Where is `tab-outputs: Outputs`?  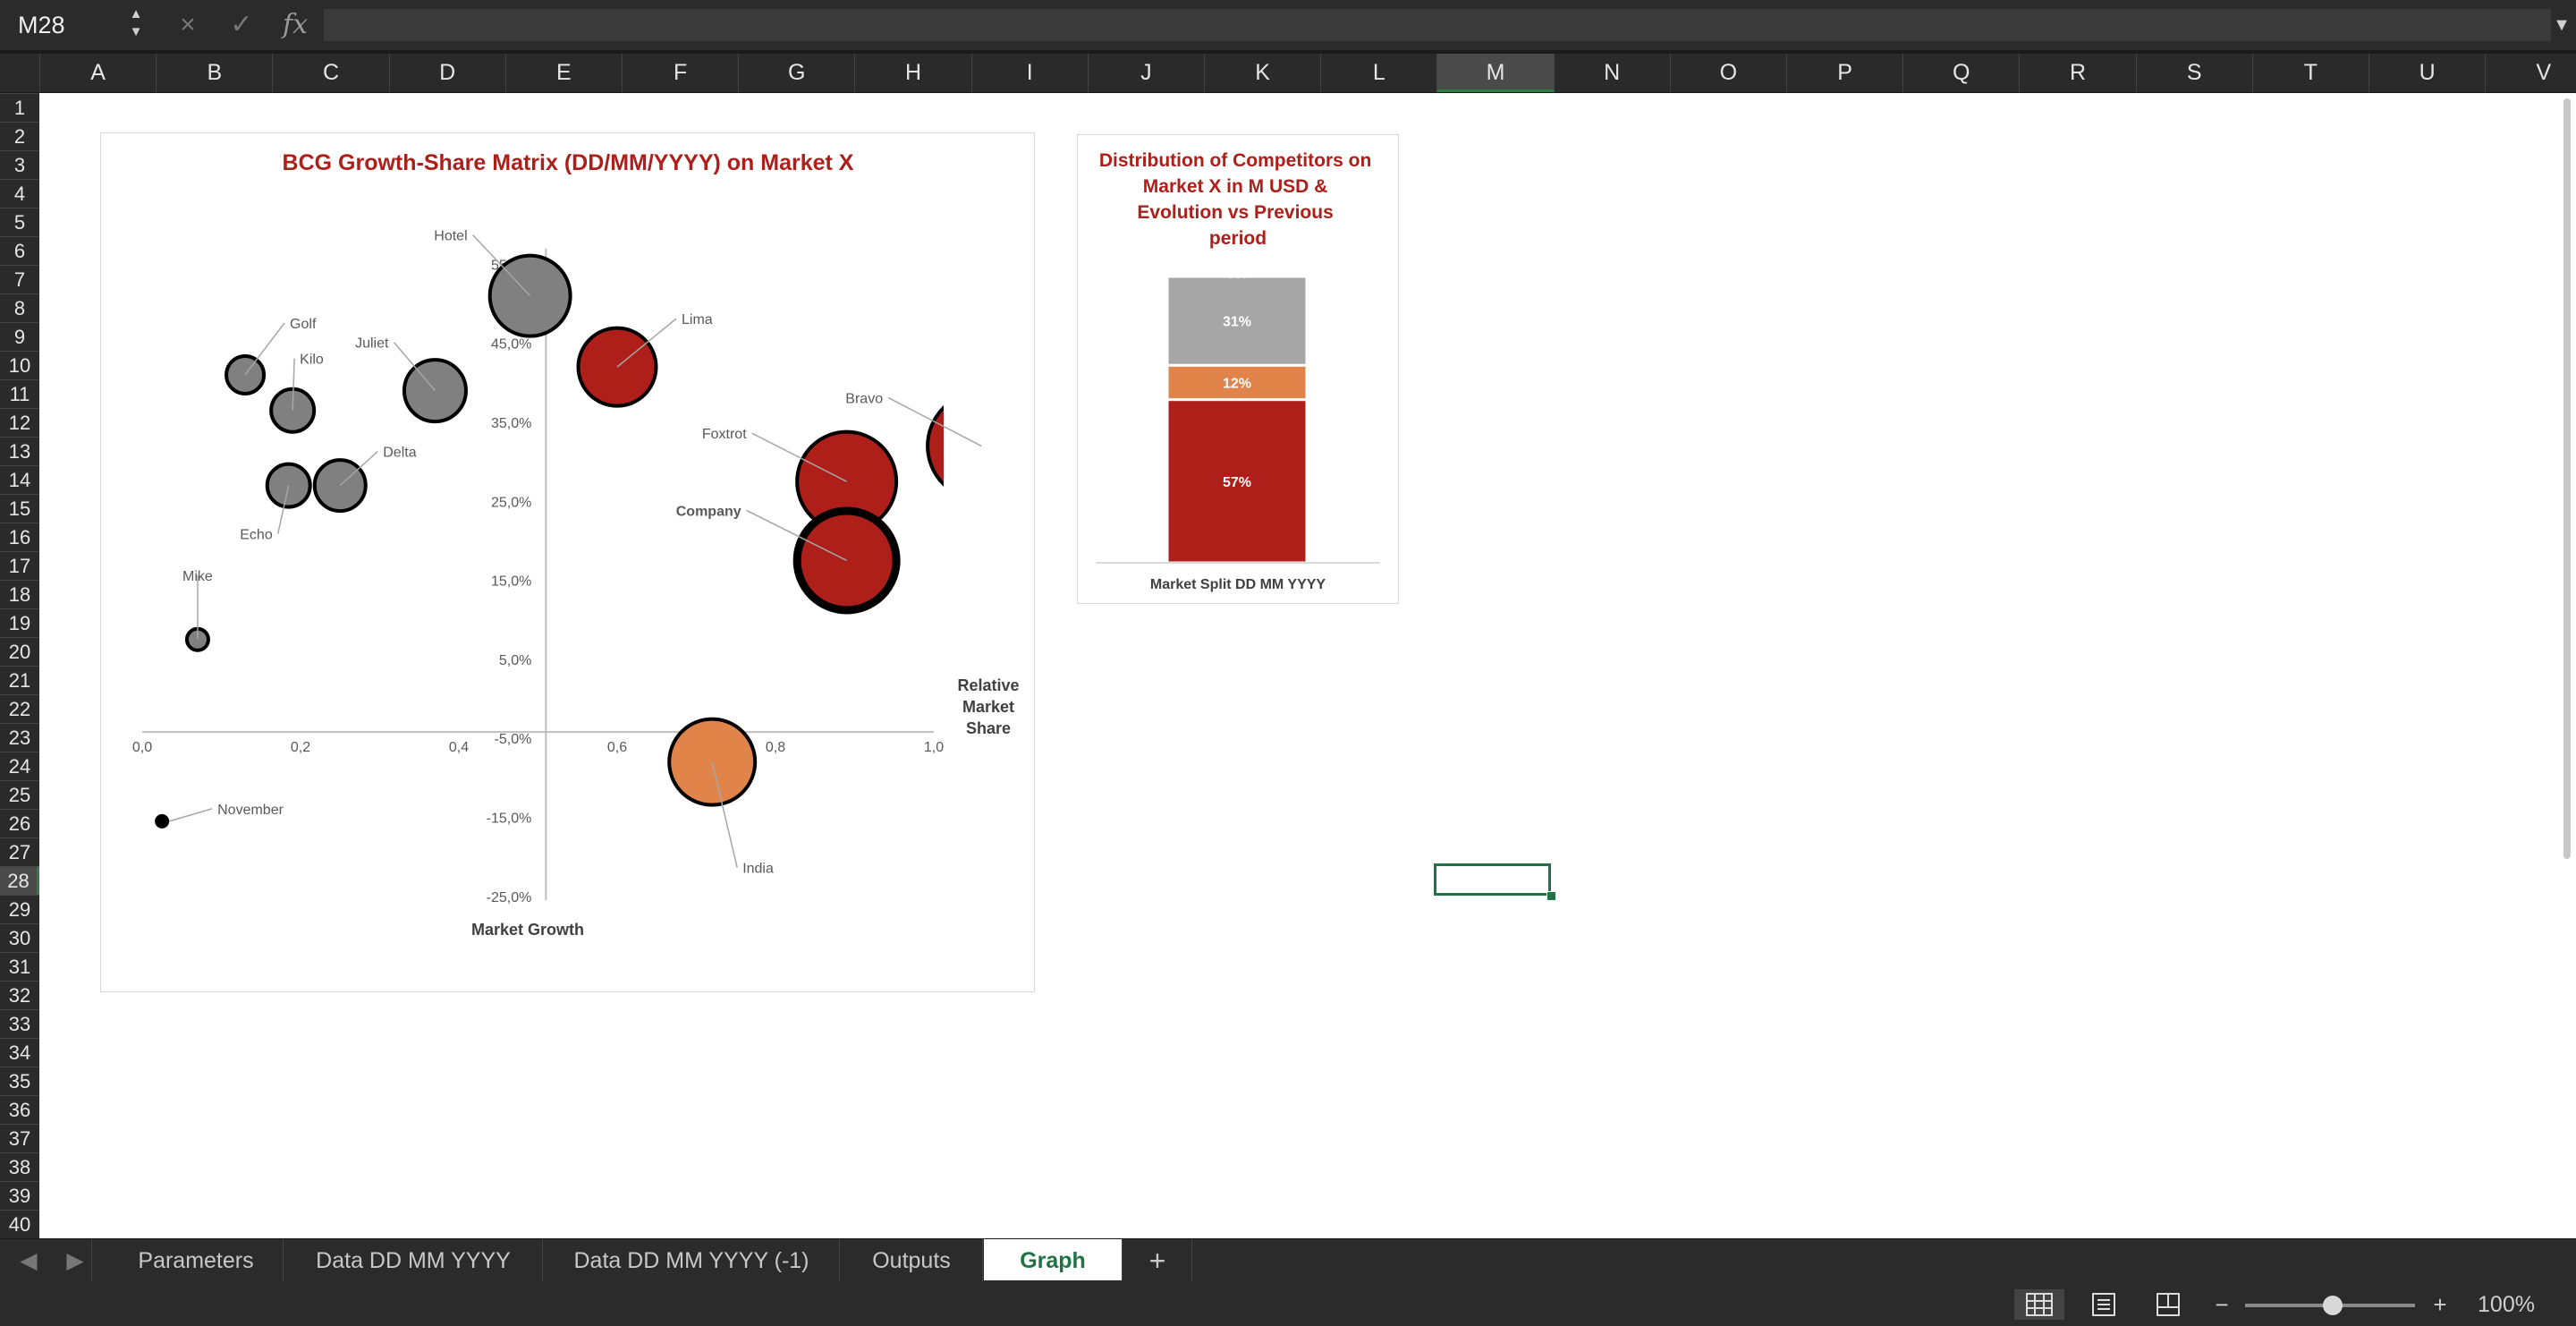 tab-outputs: Outputs is located at coordinates (912, 1260).